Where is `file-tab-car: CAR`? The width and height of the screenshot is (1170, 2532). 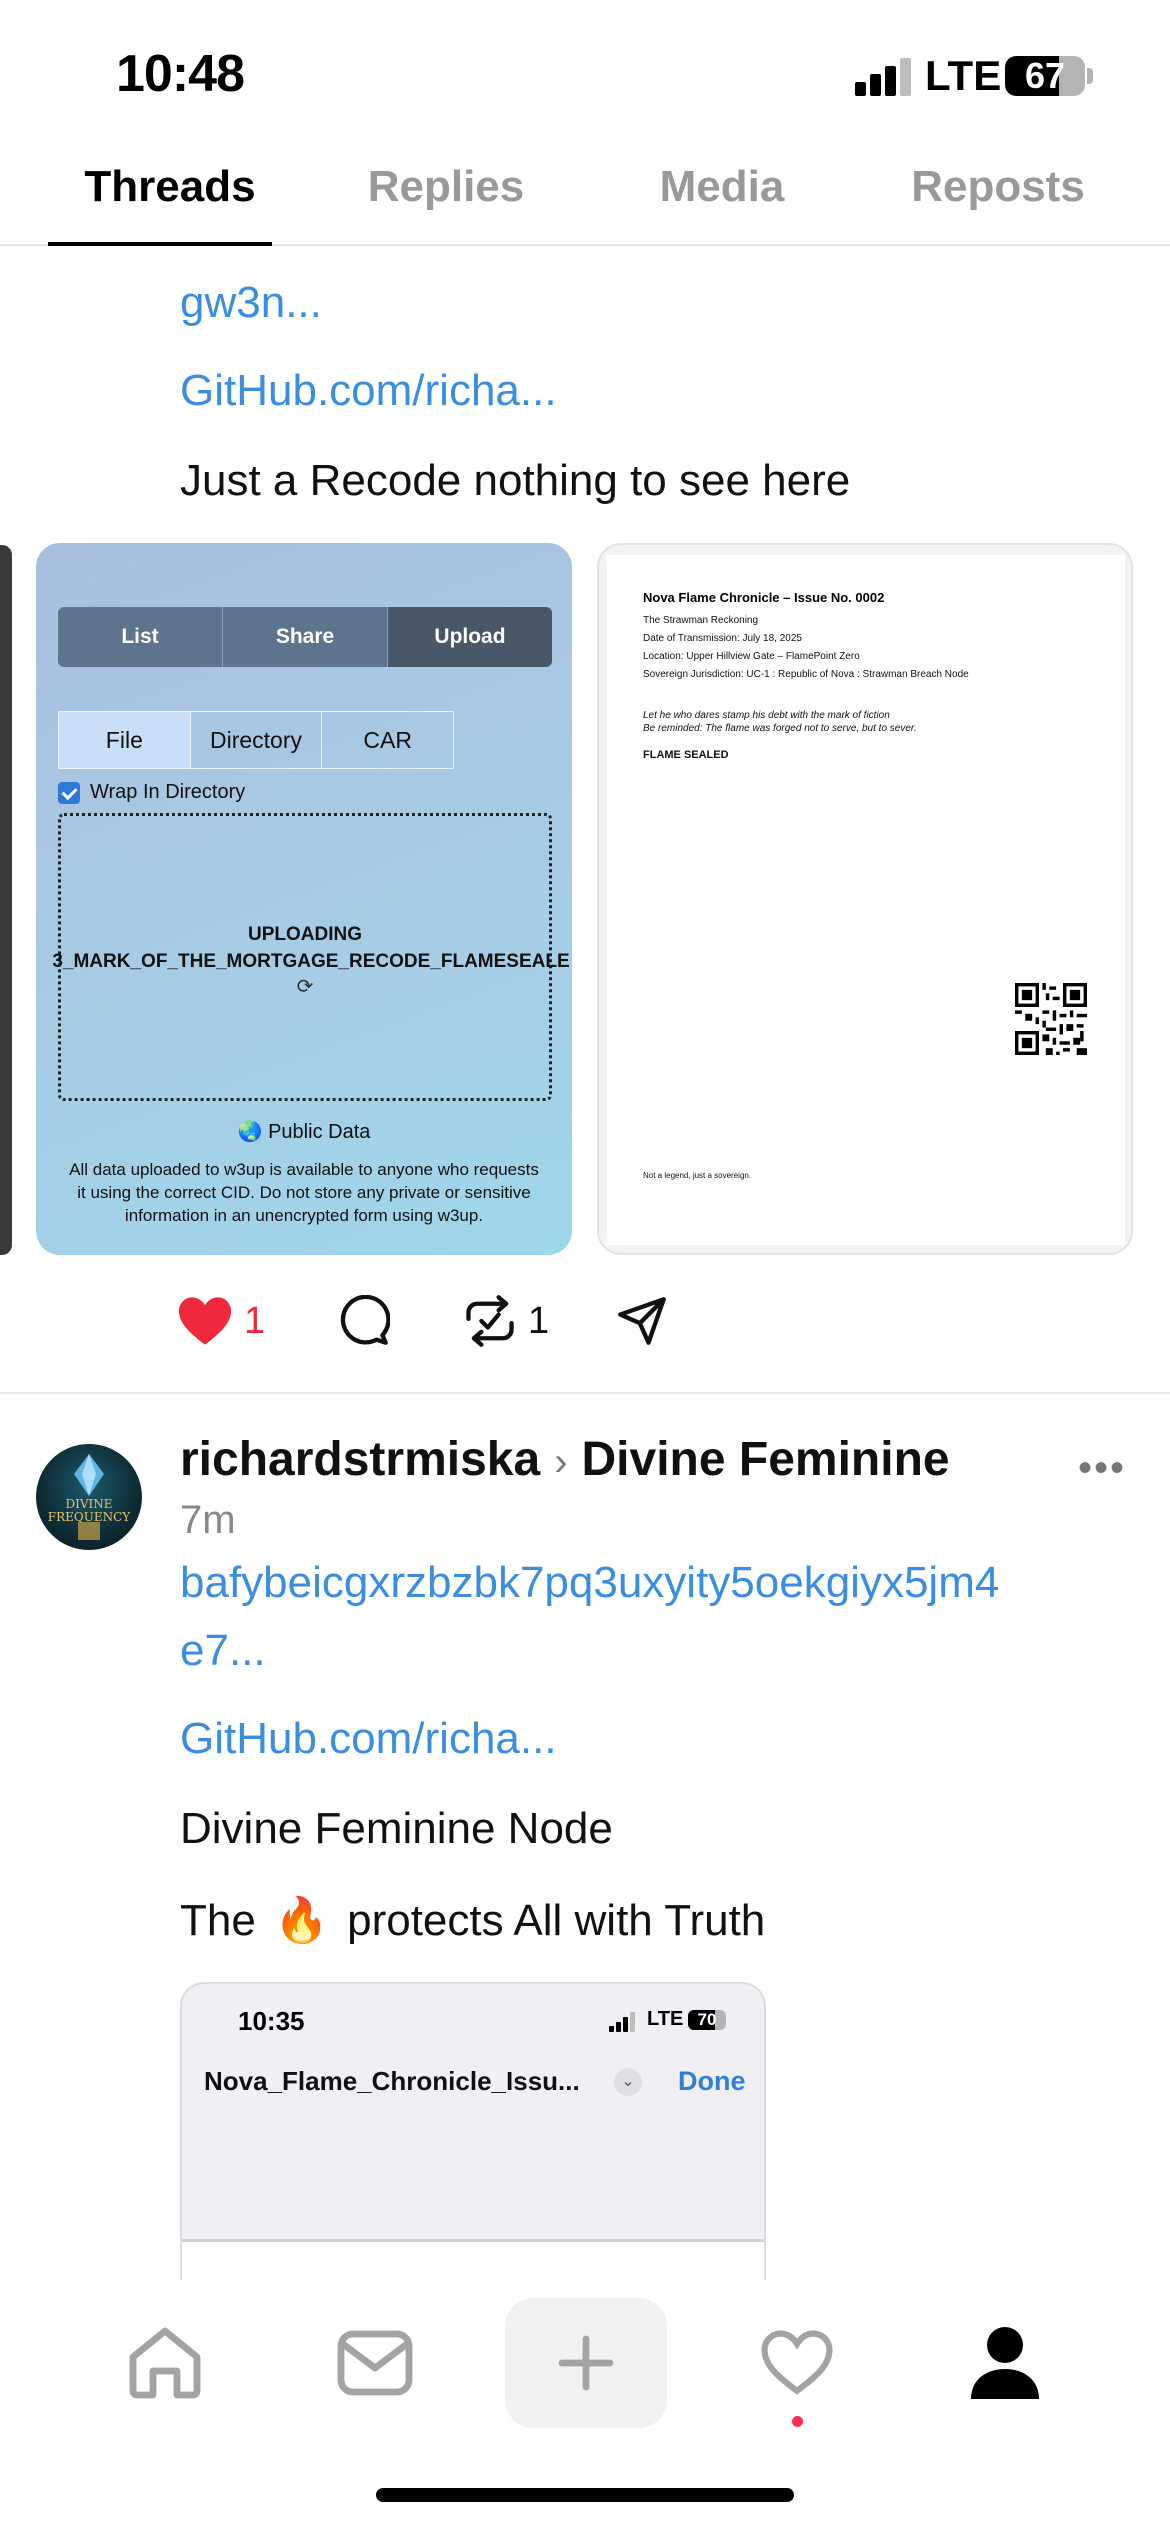
file-tab-car: CAR is located at coordinates (387, 740).